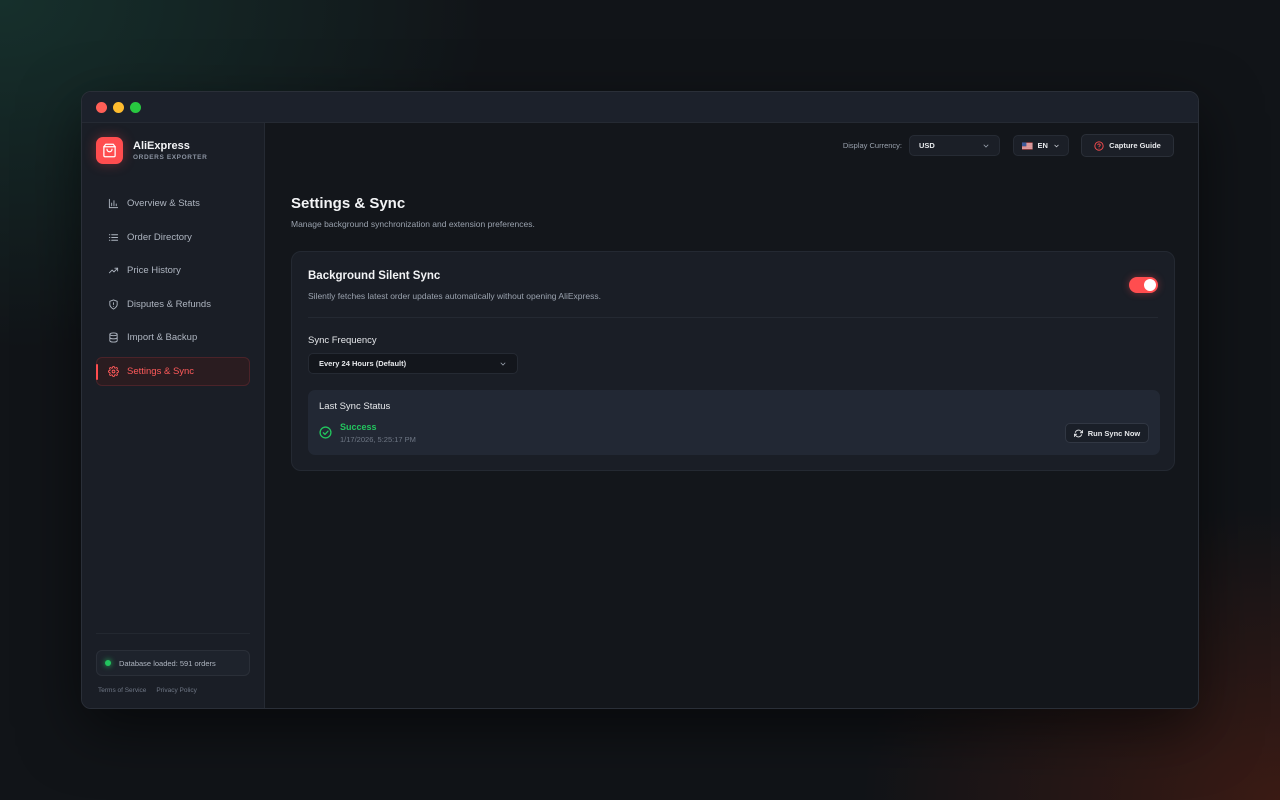 Image resolution: width=1280 pixels, height=800 pixels. Describe the element at coordinates (325, 432) in the screenshot. I see `check-circle-icon` at that location.